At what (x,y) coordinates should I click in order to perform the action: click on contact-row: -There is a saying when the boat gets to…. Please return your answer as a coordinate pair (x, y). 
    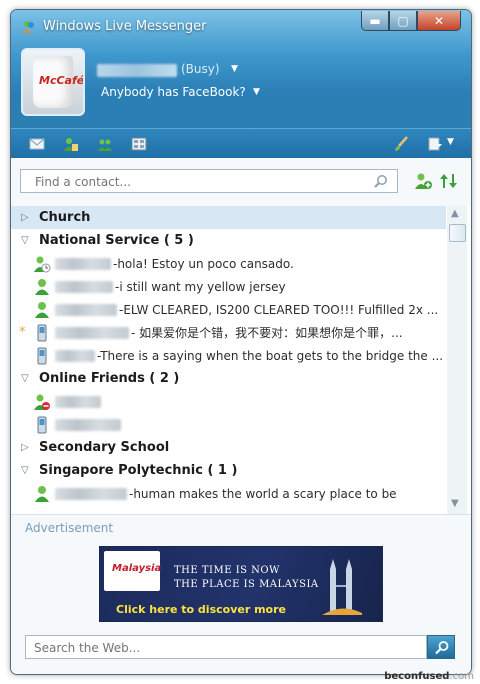
    Looking at the image, I should click on (228, 355).